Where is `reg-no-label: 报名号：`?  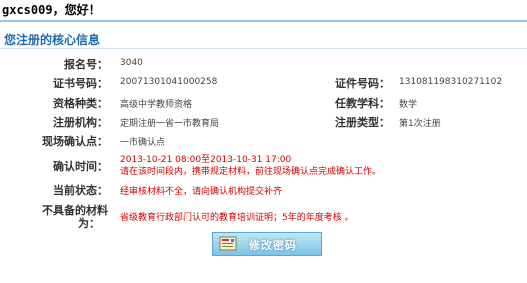 reg-no-label: 报名号： is located at coordinates (86, 64).